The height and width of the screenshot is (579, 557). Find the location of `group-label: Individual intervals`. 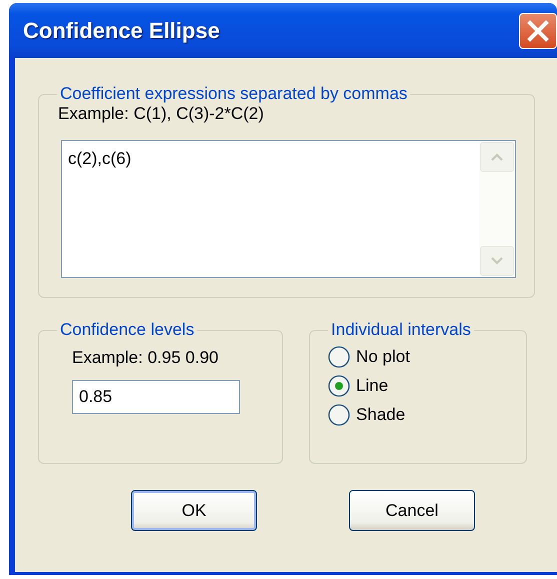

group-label: Individual intervals is located at coordinates (401, 330).